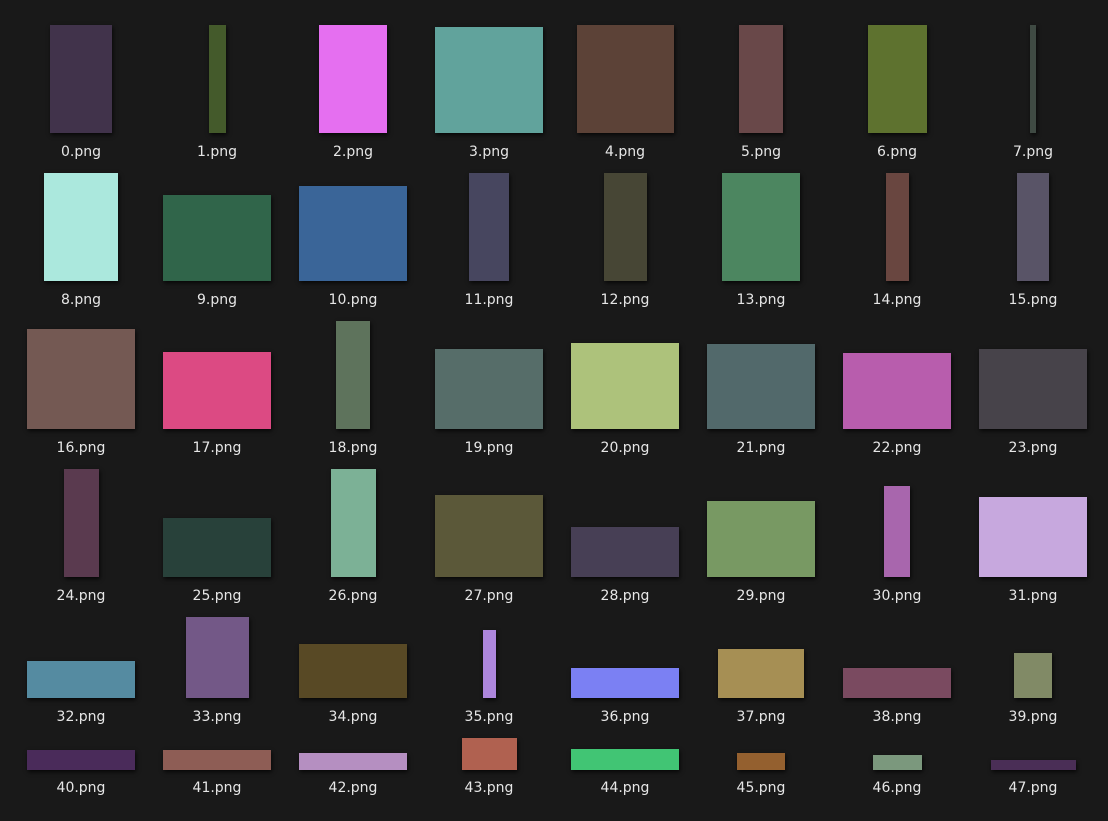 The image size is (1108, 821). What do you see at coordinates (81, 94) in the screenshot?
I see `file-item: 0.png` at bounding box center [81, 94].